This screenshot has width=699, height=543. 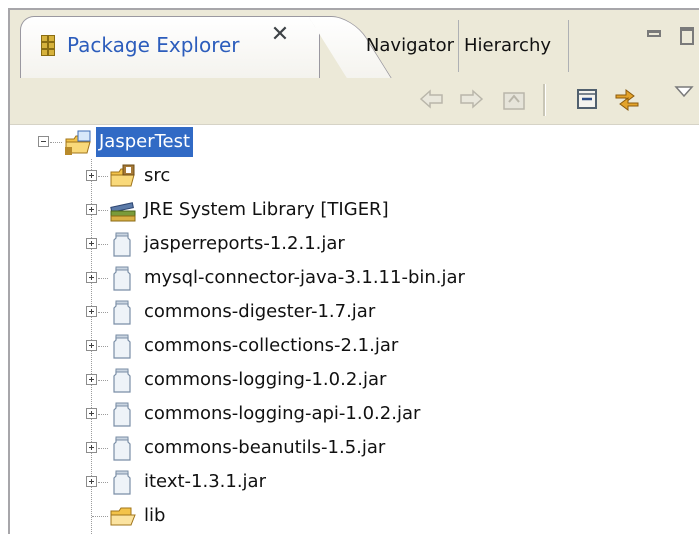 What do you see at coordinates (271, 345) in the screenshot?
I see `tree-row-label: commons-collections-2.1.jar` at bounding box center [271, 345].